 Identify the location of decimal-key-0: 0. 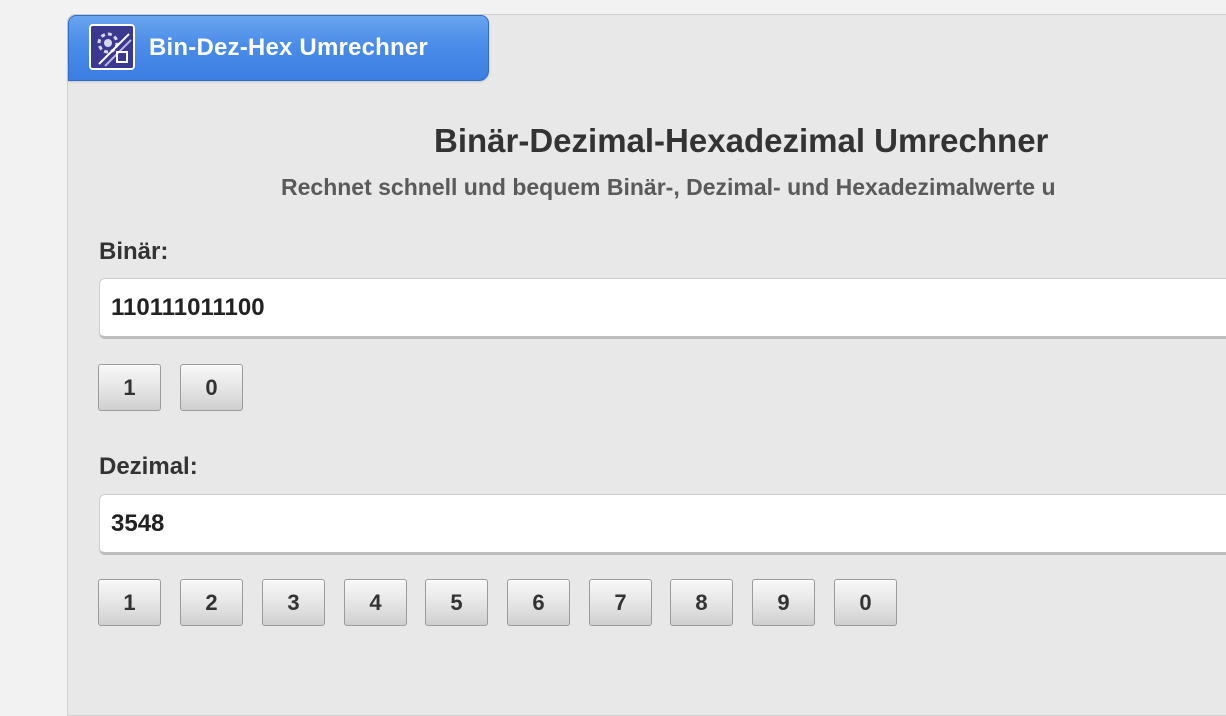
(865, 602).